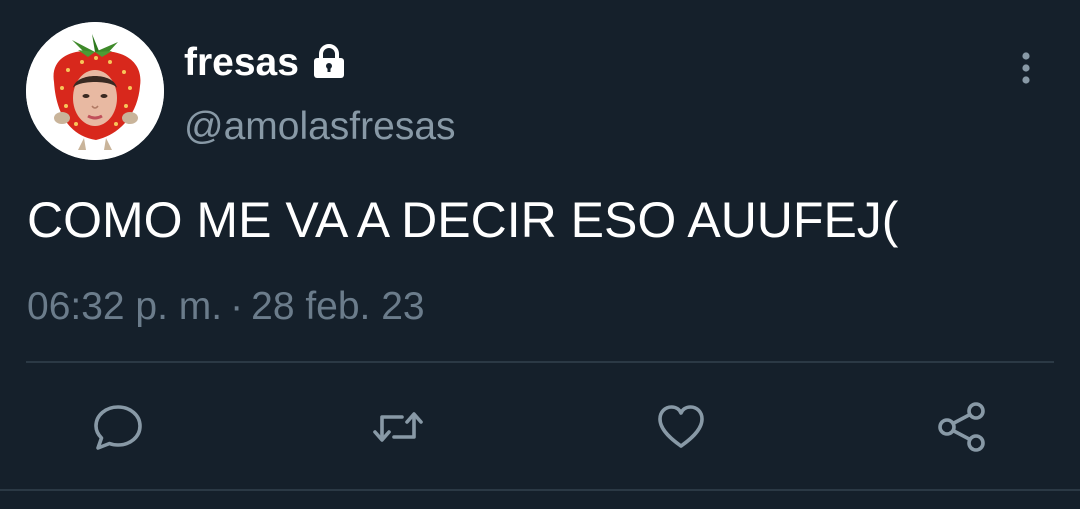 Image resolution: width=1080 pixels, height=509 pixels. I want to click on retweet-button, so click(398, 427).